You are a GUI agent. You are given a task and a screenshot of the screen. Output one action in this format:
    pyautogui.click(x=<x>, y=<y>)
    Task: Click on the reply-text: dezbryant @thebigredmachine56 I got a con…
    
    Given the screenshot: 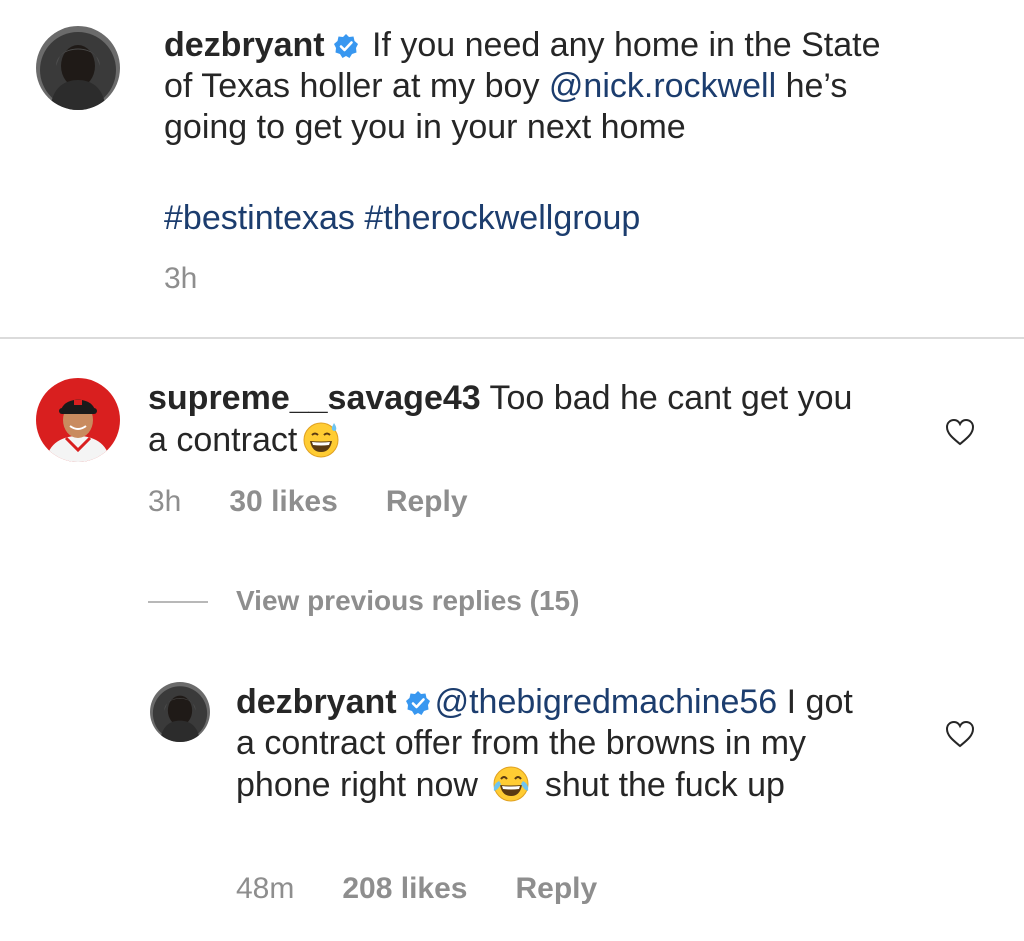 What is the action you would take?
    pyautogui.click(x=556, y=744)
    